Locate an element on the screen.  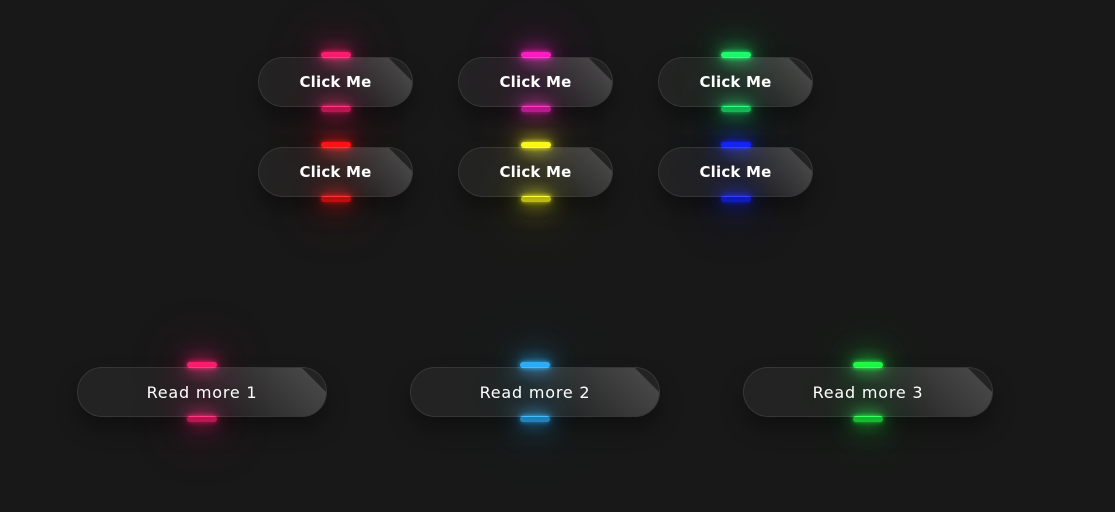
read-more-button-1: Read more 1 is located at coordinates (202, 392).